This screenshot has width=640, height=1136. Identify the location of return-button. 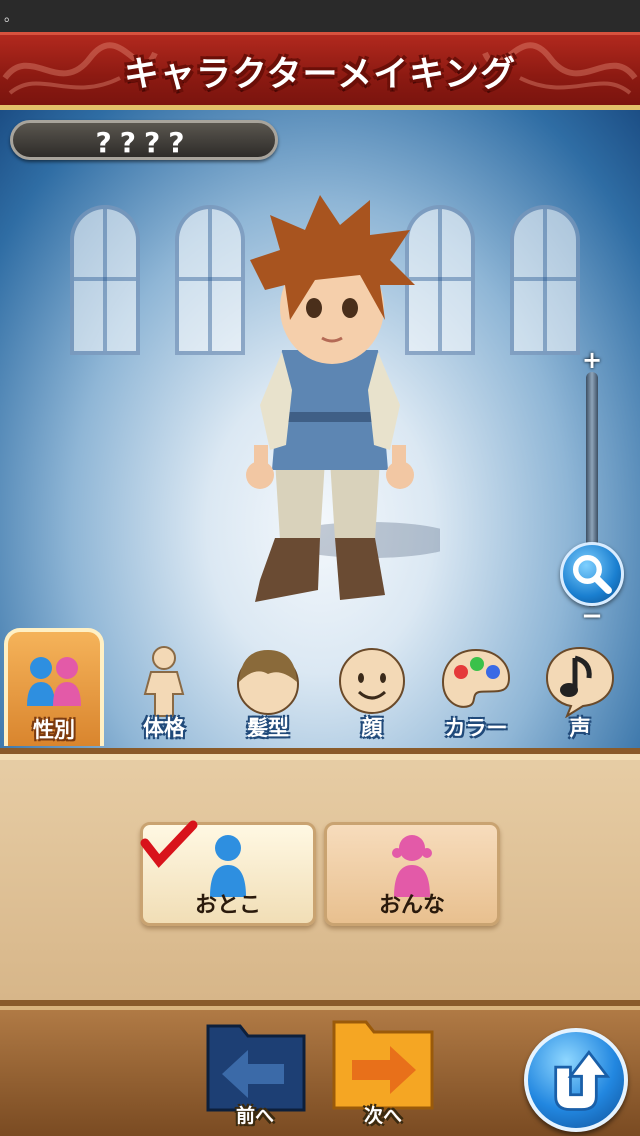
(576, 1080).